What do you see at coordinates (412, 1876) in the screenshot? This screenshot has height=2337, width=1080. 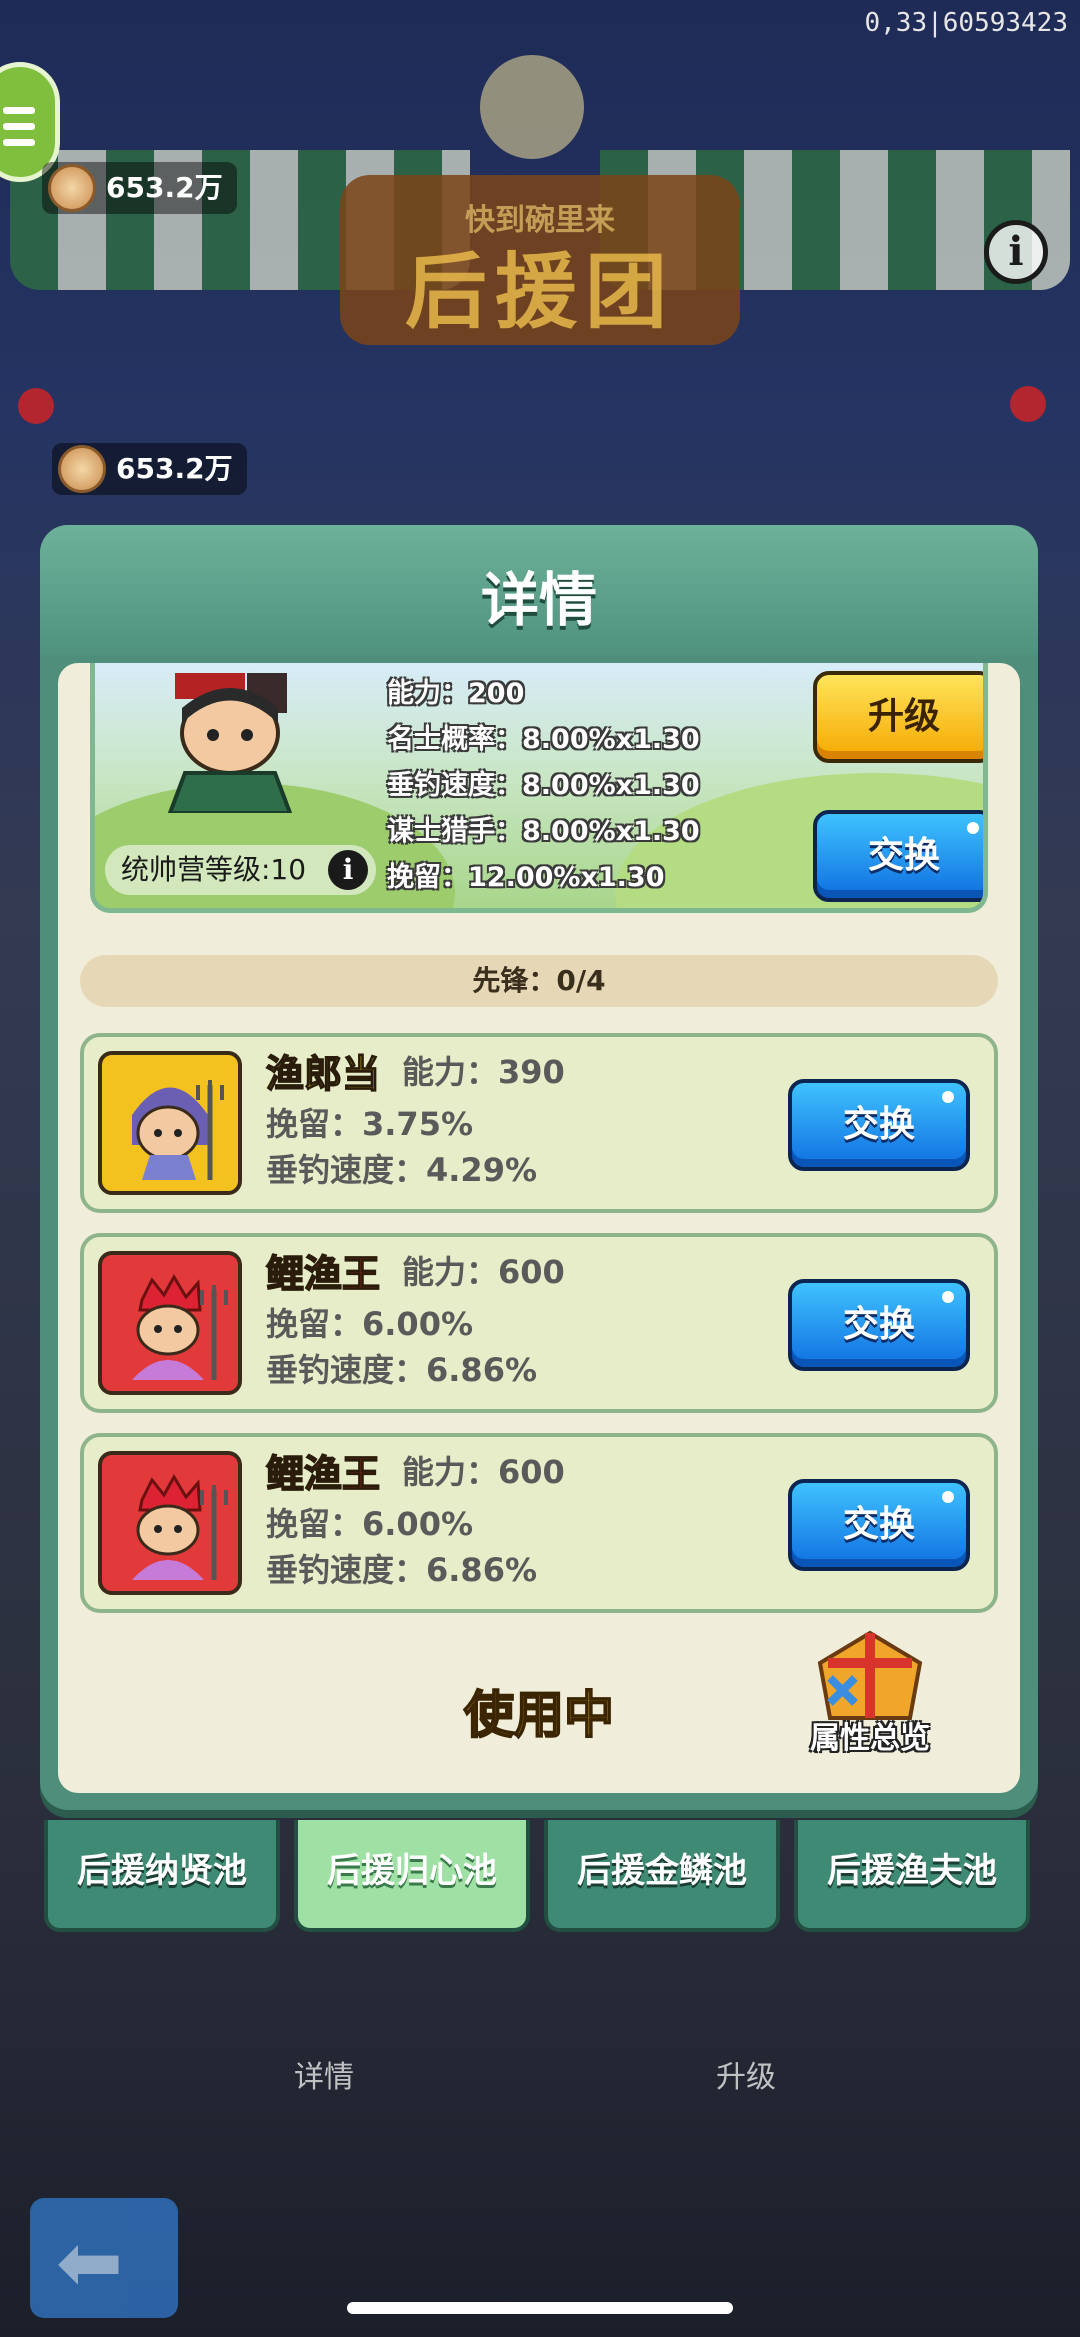 I see `tab-loyalty-pool: 后援归心池` at bounding box center [412, 1876].